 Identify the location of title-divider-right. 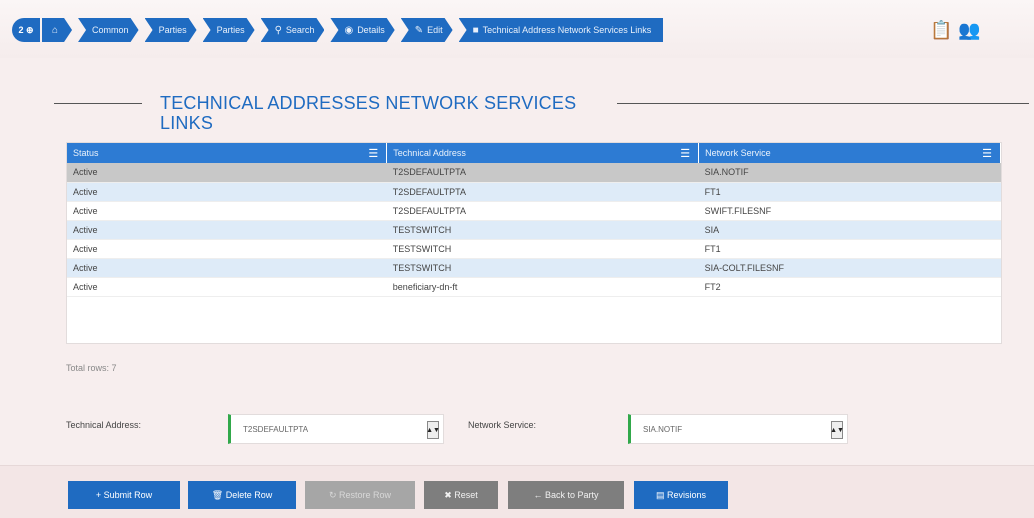
(823, 103).